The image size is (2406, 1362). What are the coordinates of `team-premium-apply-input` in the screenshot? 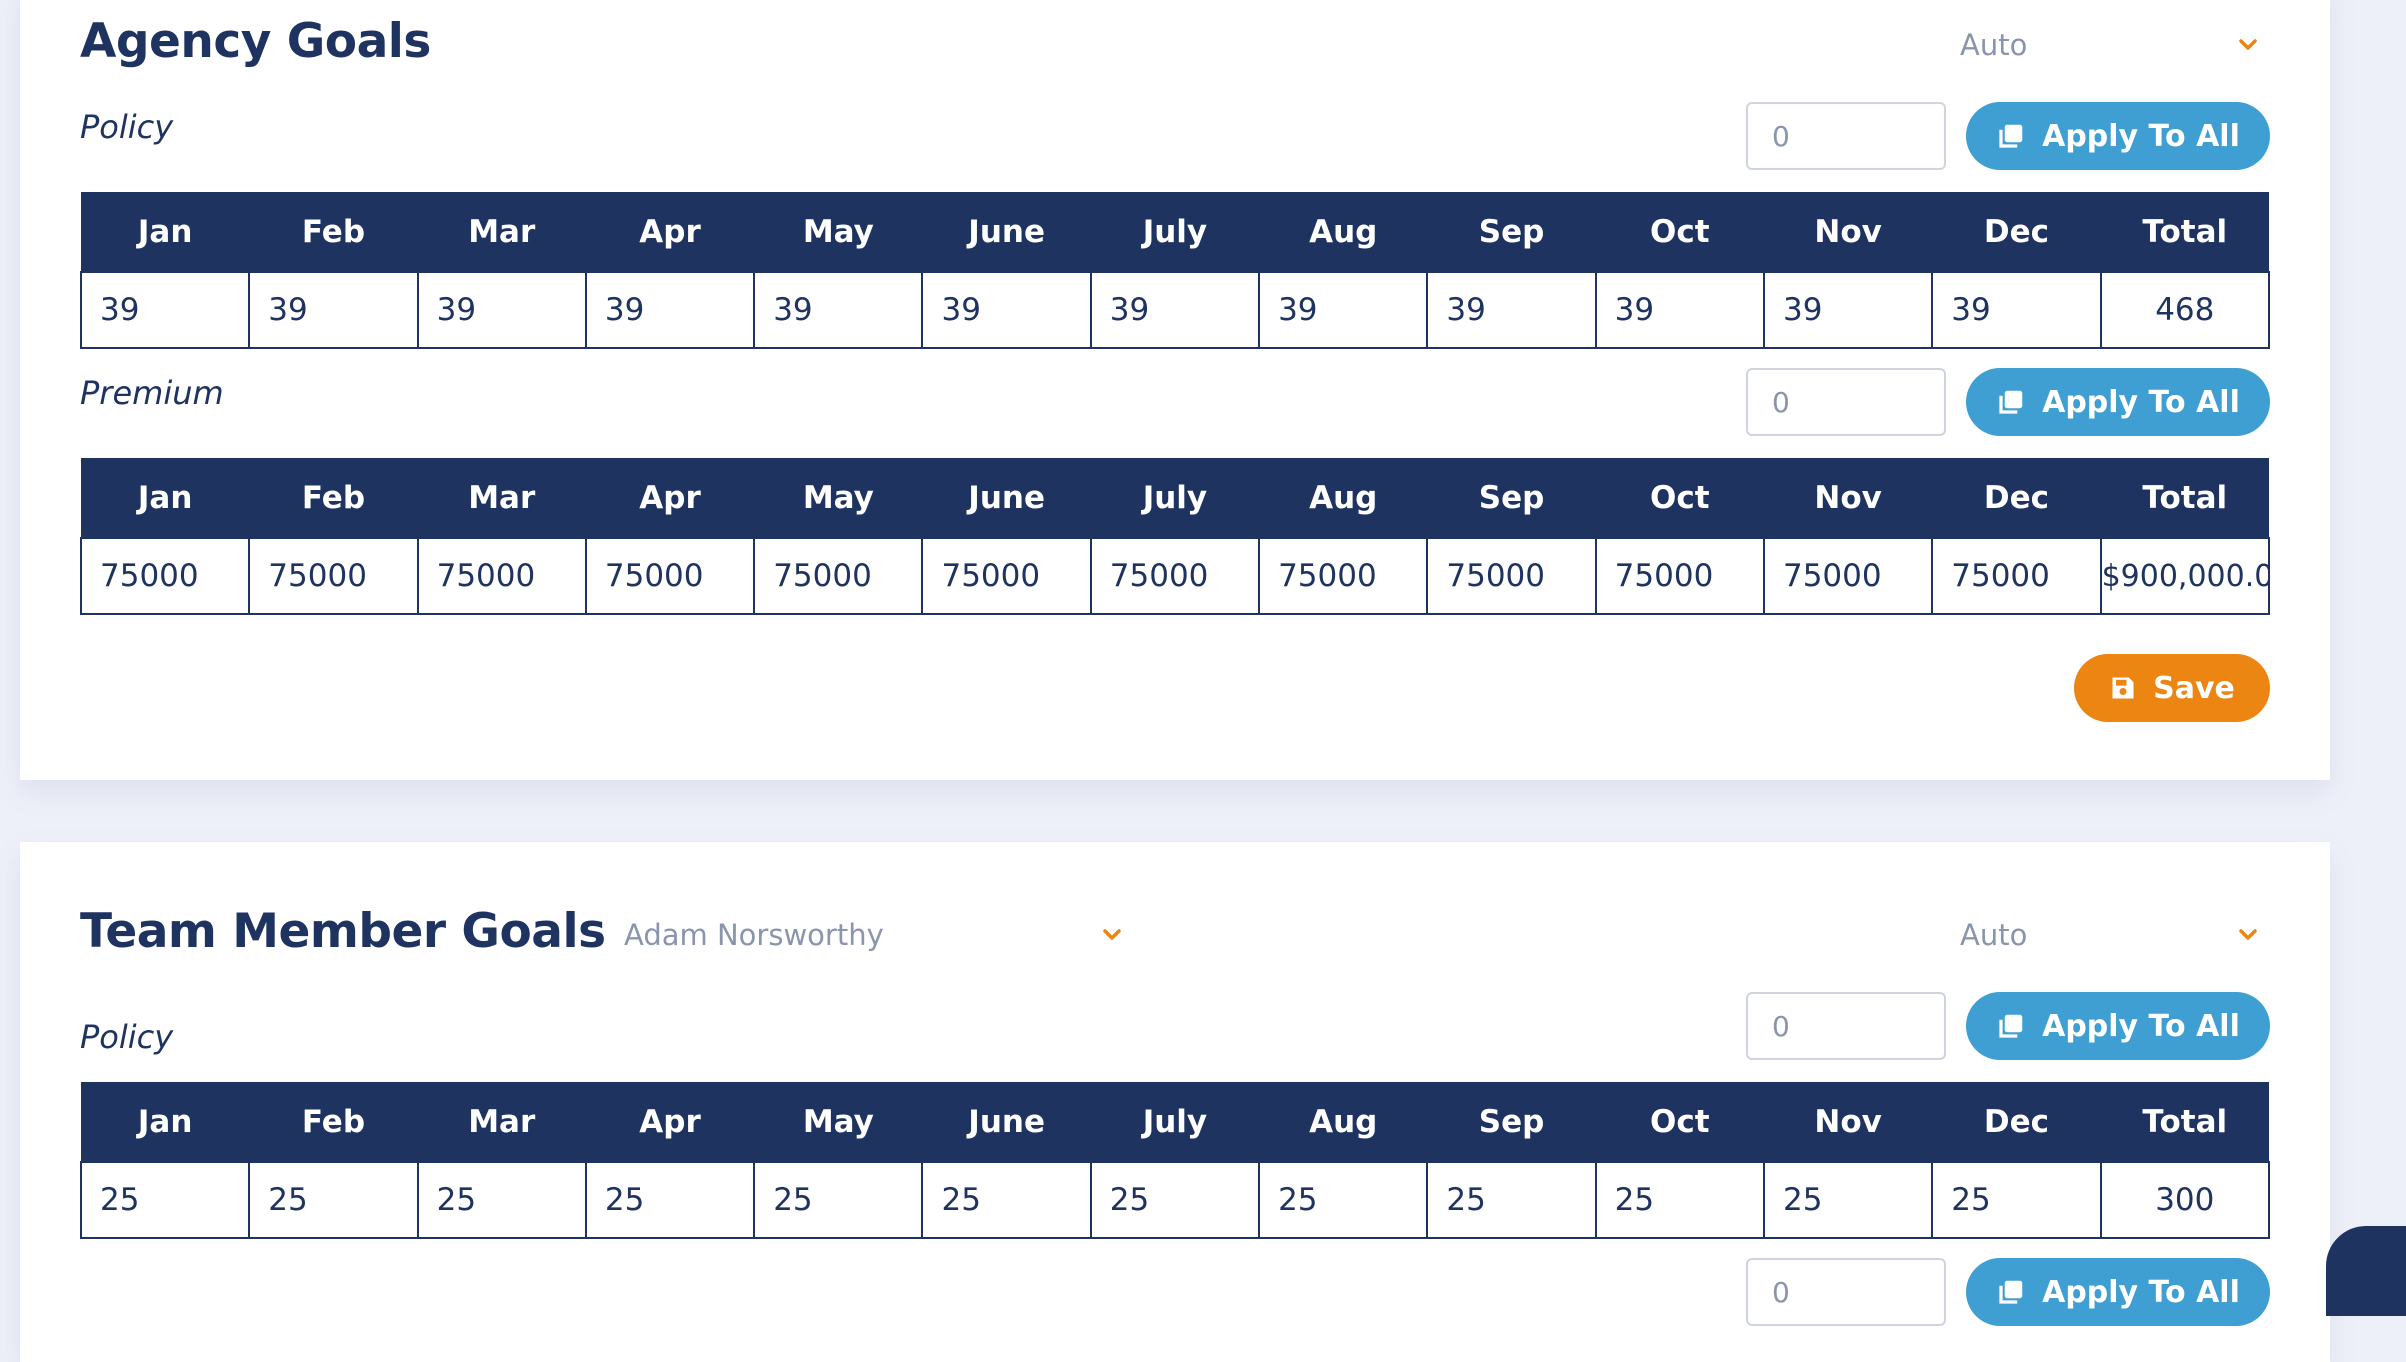 It's located at (1846, 1292).